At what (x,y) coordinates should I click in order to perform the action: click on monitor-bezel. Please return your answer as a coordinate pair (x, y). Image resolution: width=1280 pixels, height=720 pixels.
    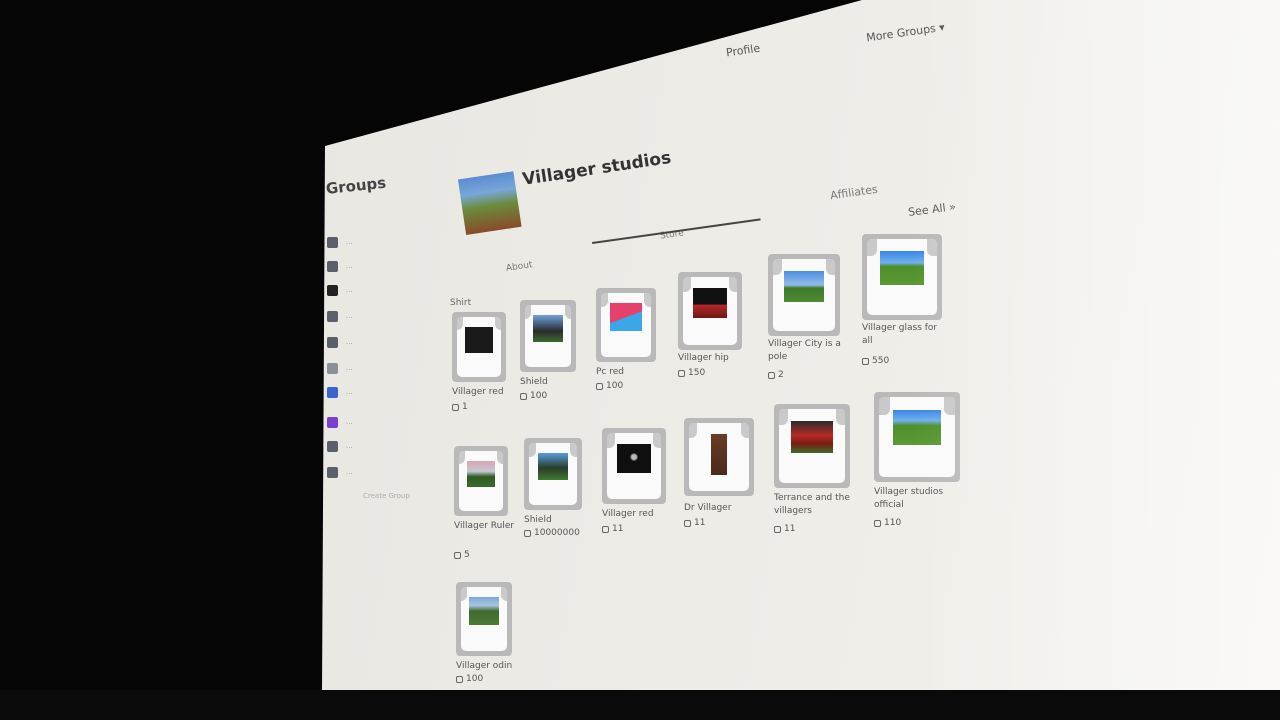
    Looking at the image, I should click on (640, 705).